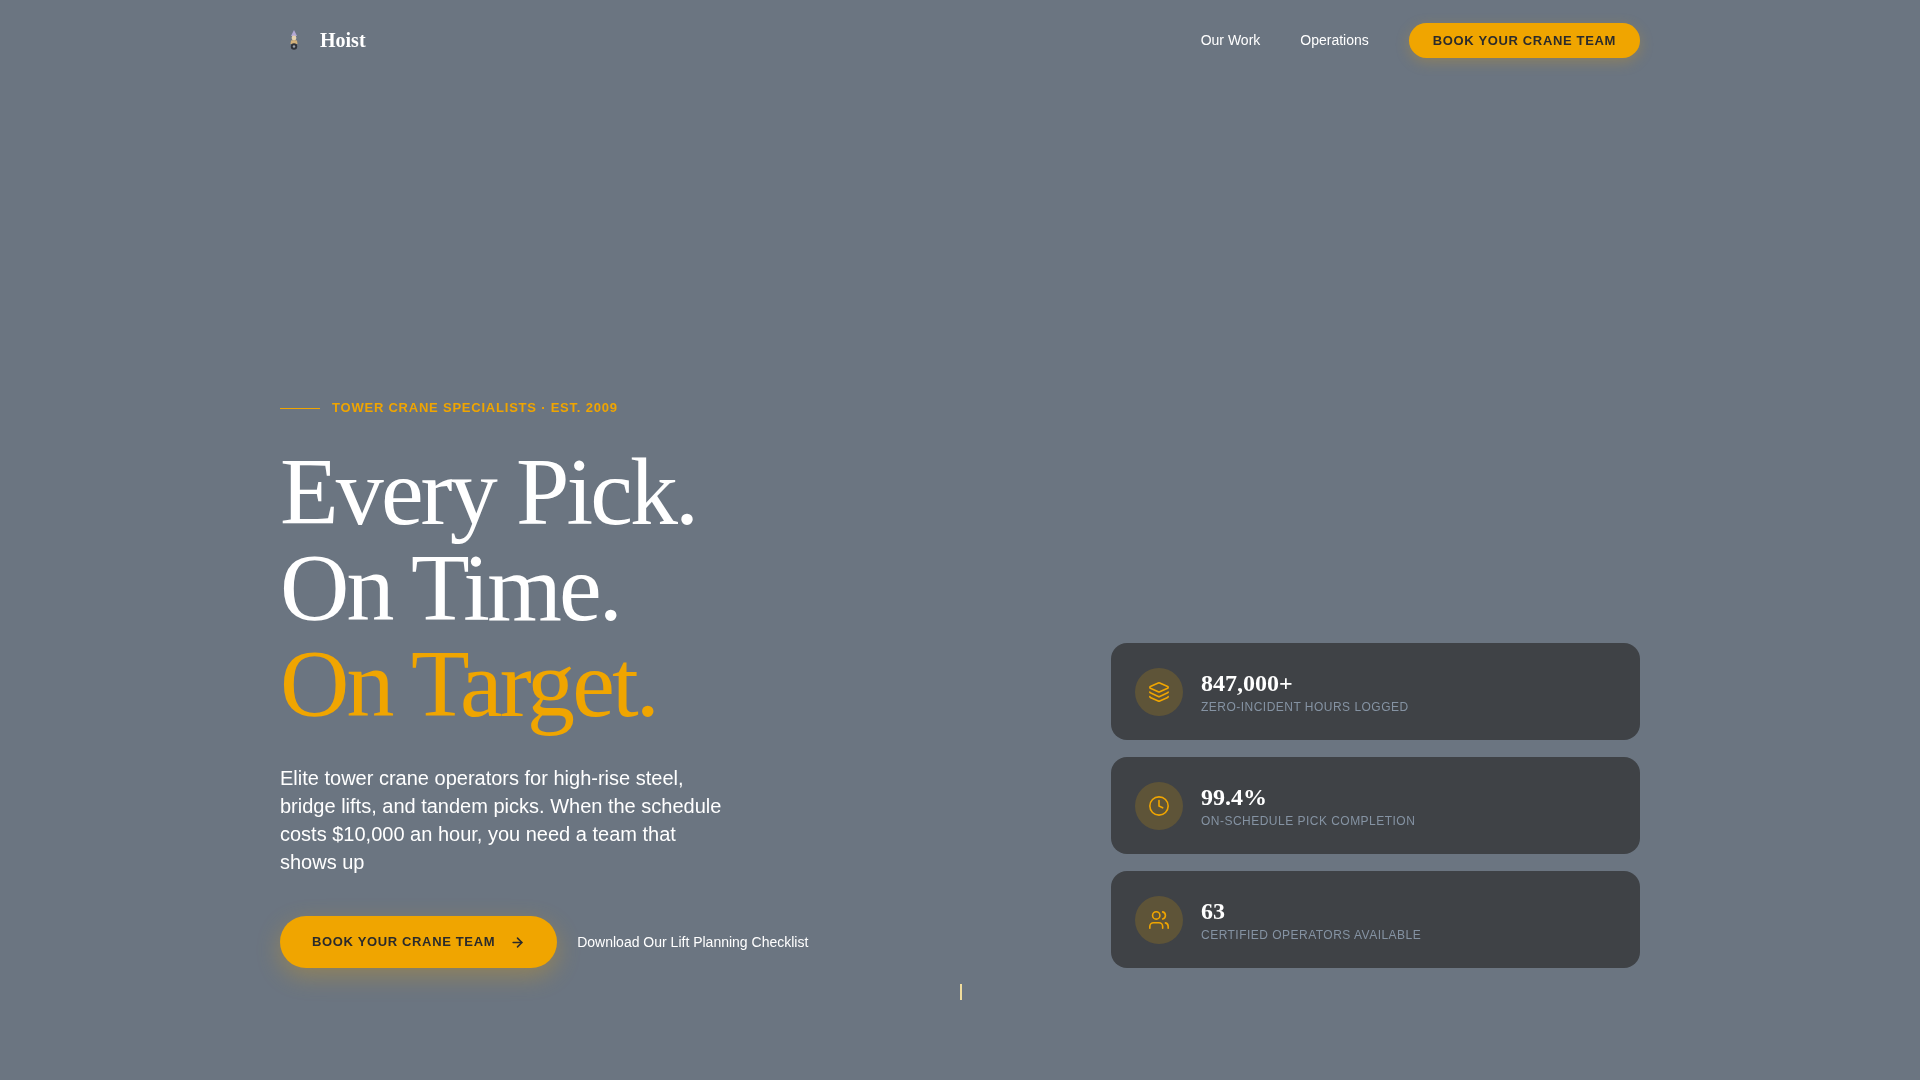  I want to click on stat-value: 63, so click(1213, 910).